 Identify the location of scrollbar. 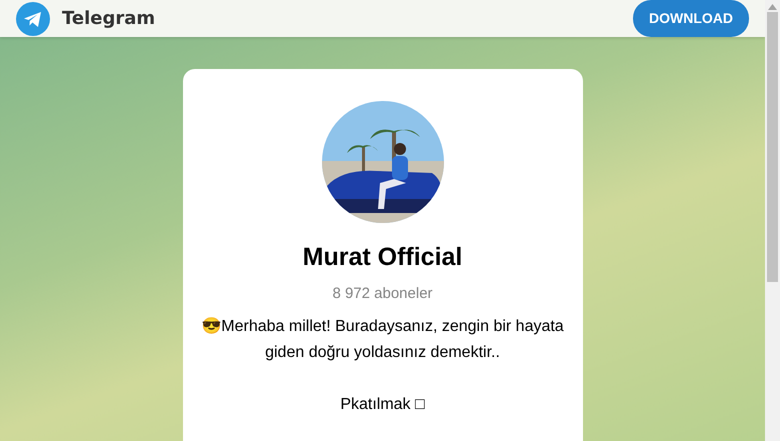
(772, 220).